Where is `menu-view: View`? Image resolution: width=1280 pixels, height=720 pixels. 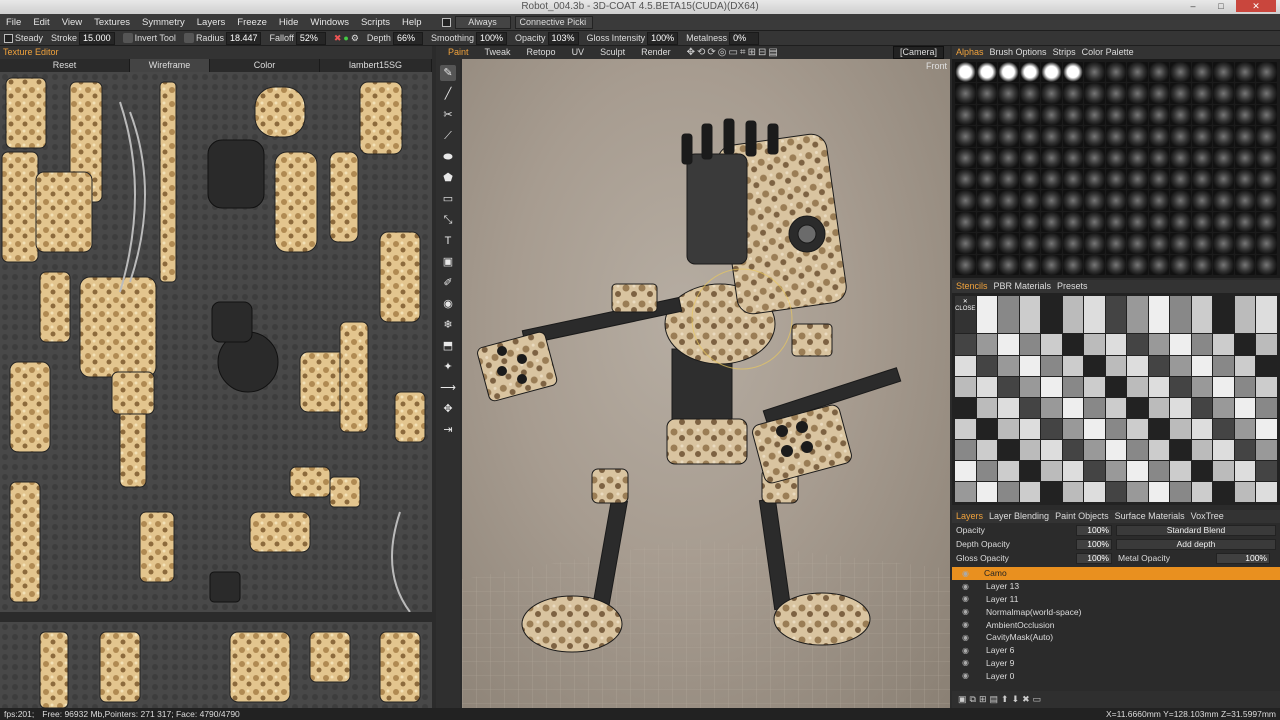 menu-view: View is located at coordinates (72, 22).